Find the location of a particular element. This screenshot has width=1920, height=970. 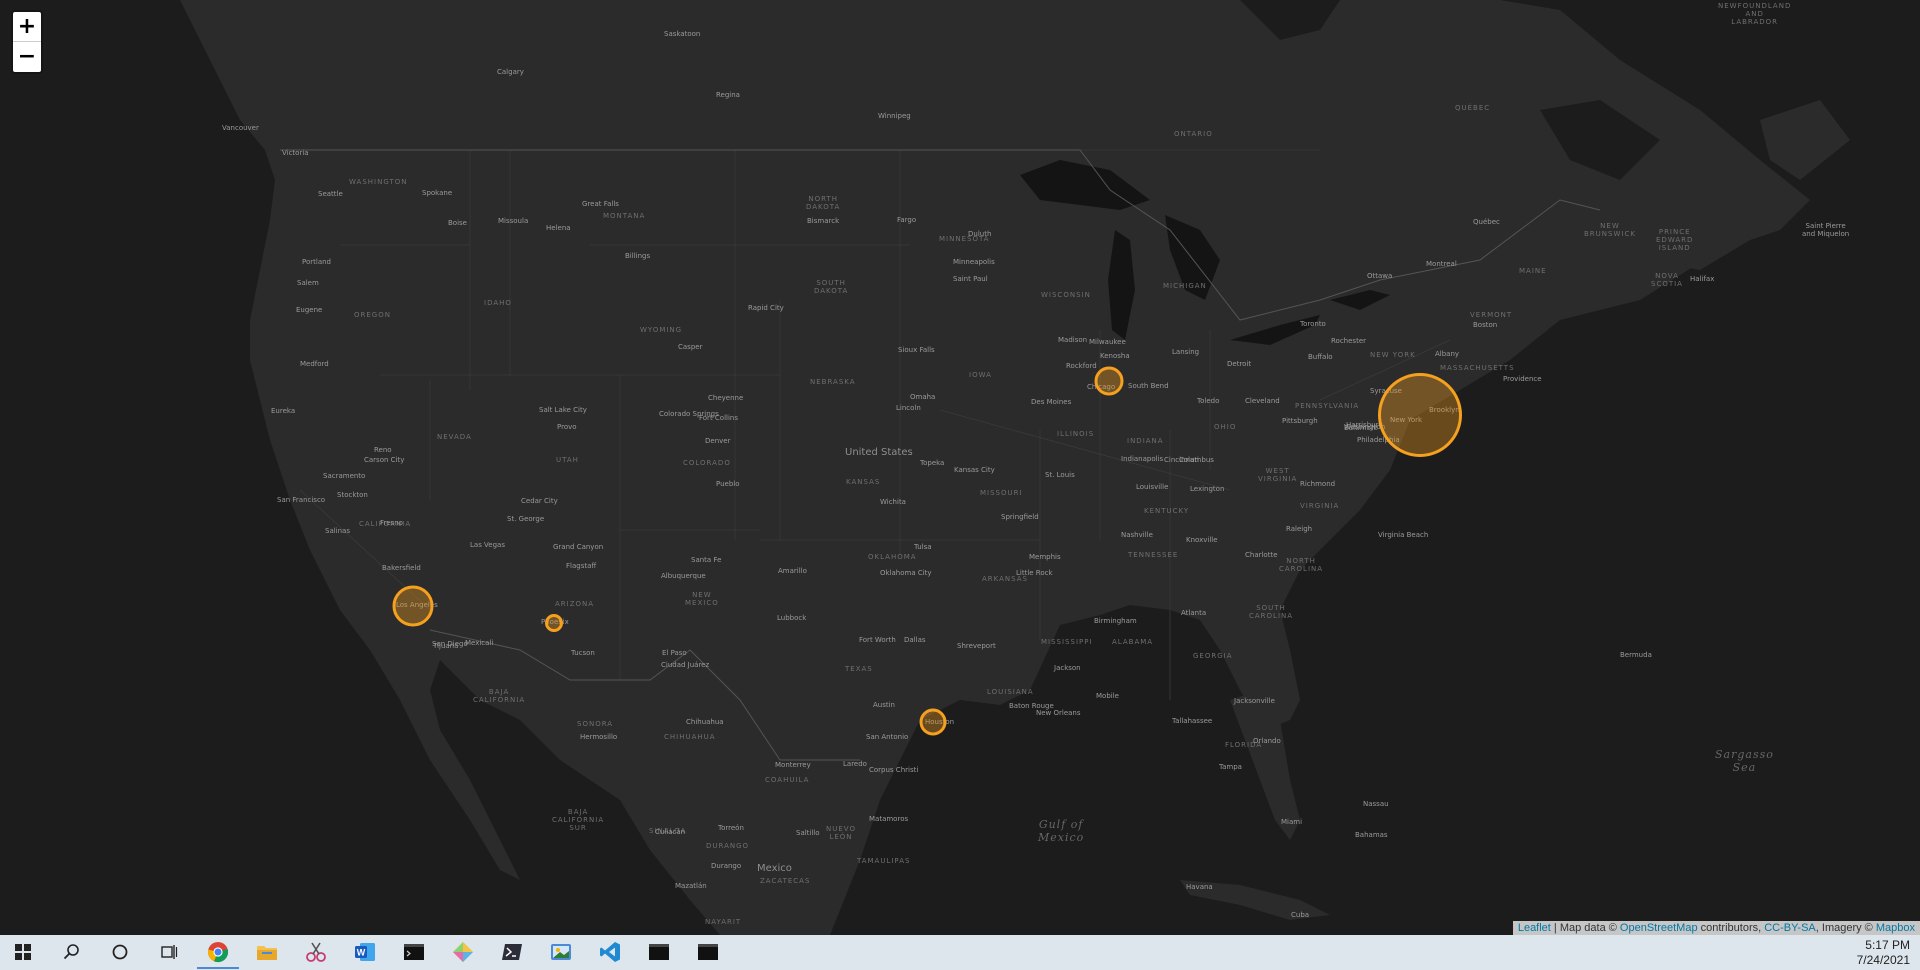

data-bubble-los-angeles is located at coordinates (413, 606).